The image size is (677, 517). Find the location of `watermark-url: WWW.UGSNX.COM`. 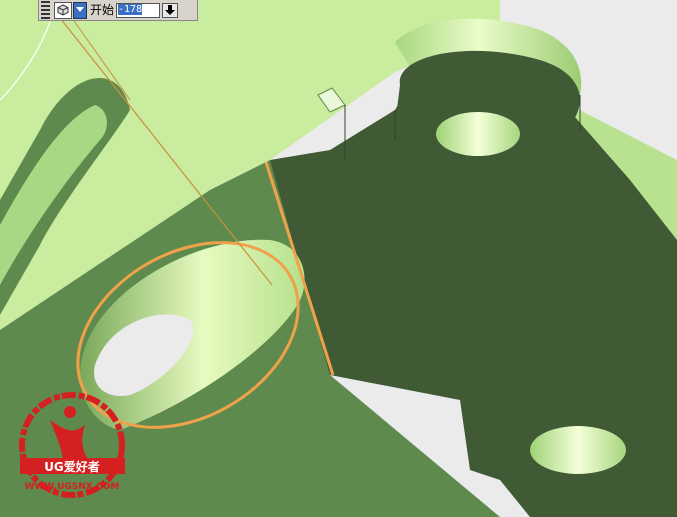

watermark-url: WWW.UGSNX.COM is located at coordinates (72, 487).